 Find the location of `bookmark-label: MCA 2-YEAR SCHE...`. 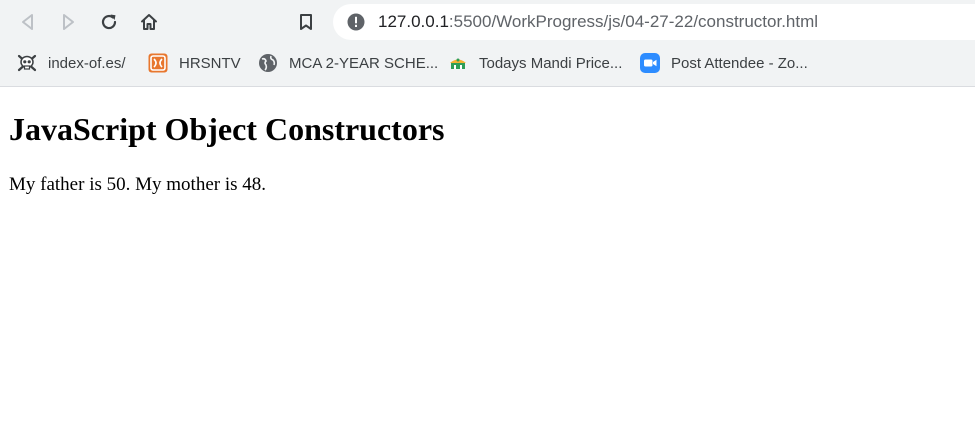

bookmark-label: MCA 2-YEAR SCHE... is located at coordinates (364, 63).